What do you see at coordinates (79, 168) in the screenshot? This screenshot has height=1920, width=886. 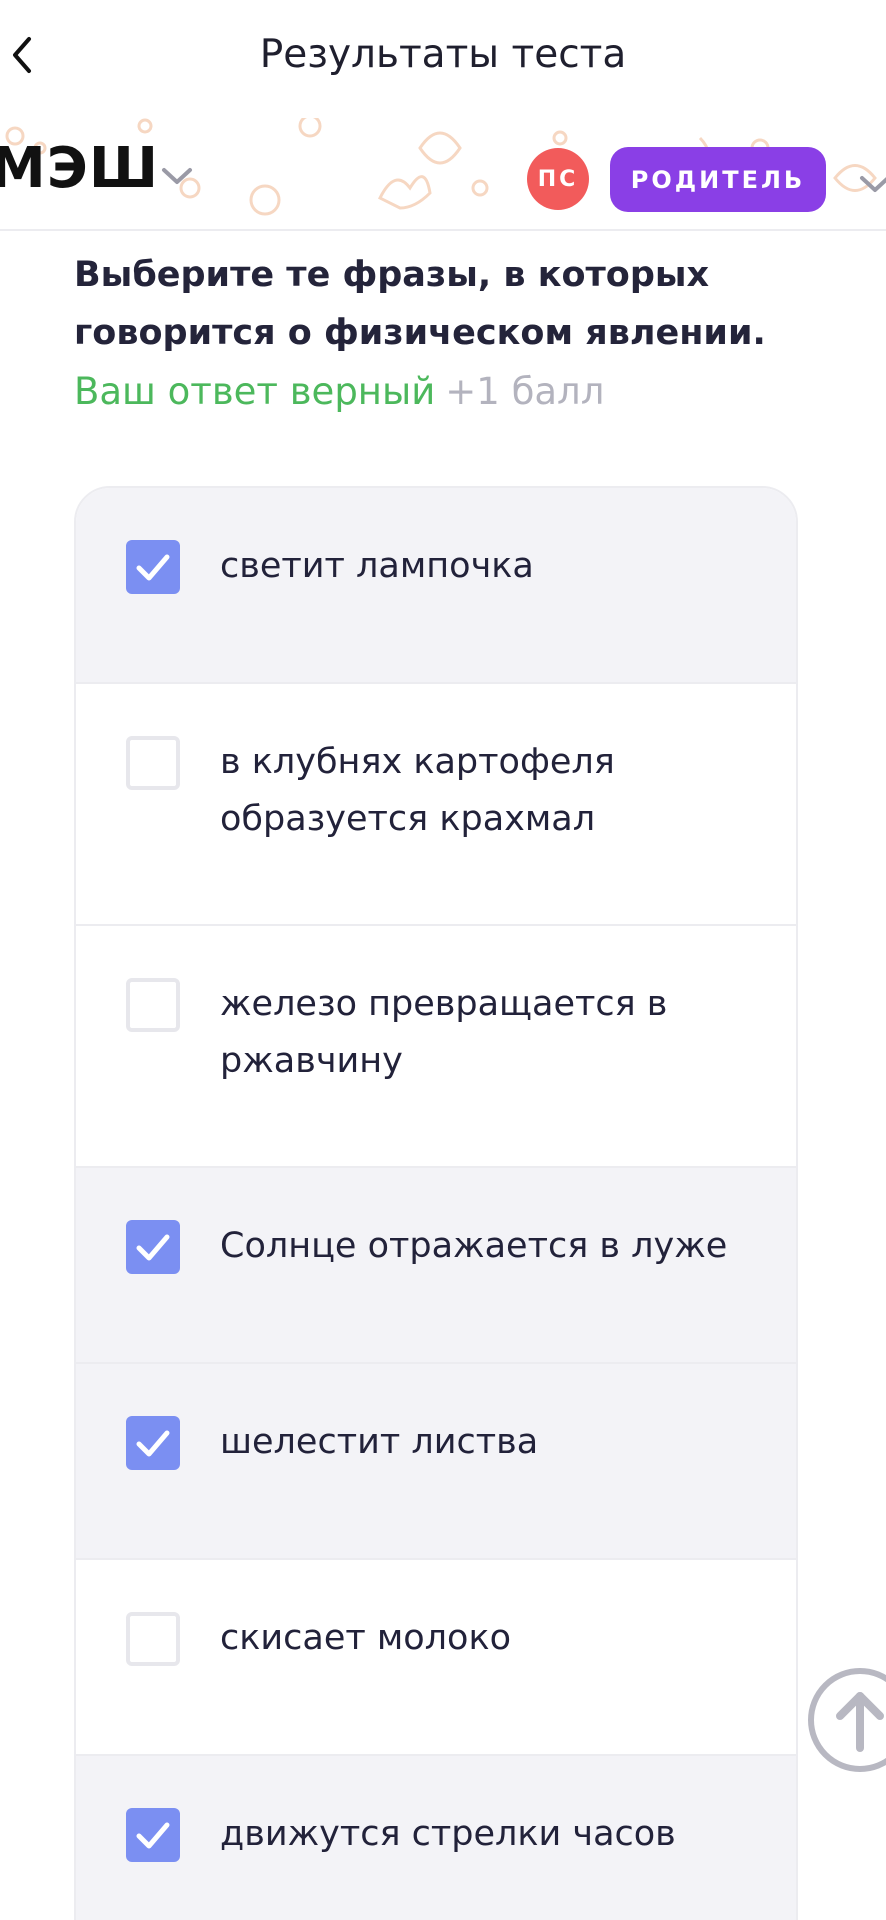 I see `logo: МЭШ` at bounding box center [79, 168].